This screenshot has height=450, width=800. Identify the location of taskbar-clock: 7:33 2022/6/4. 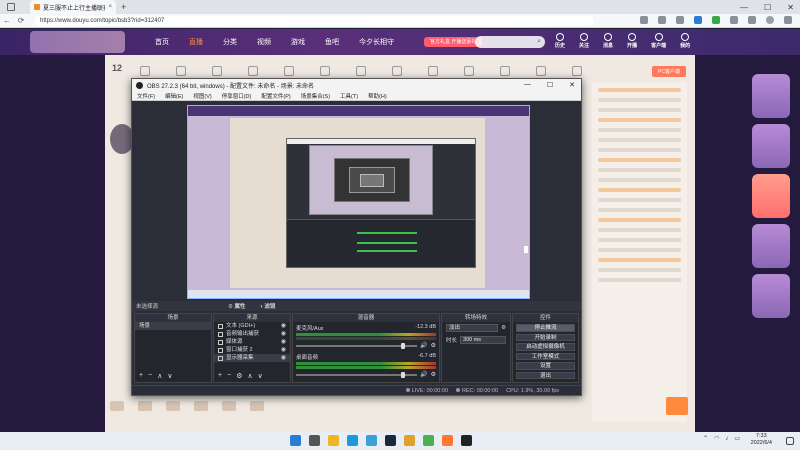
(761, 440).